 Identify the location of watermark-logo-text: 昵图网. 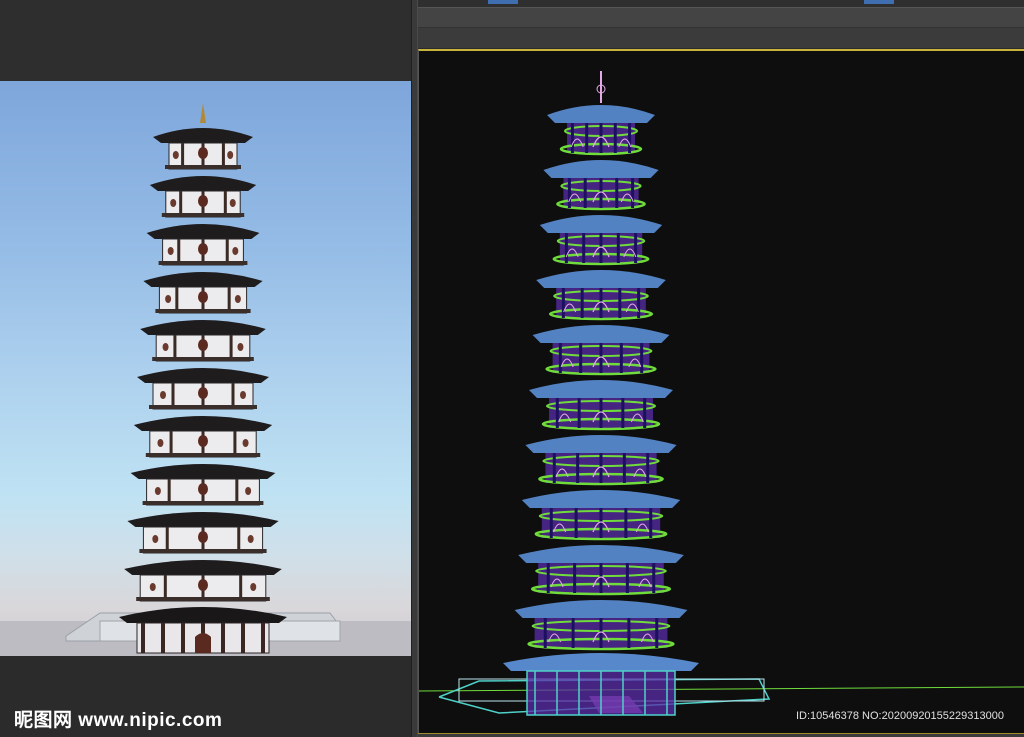
(43, 720).